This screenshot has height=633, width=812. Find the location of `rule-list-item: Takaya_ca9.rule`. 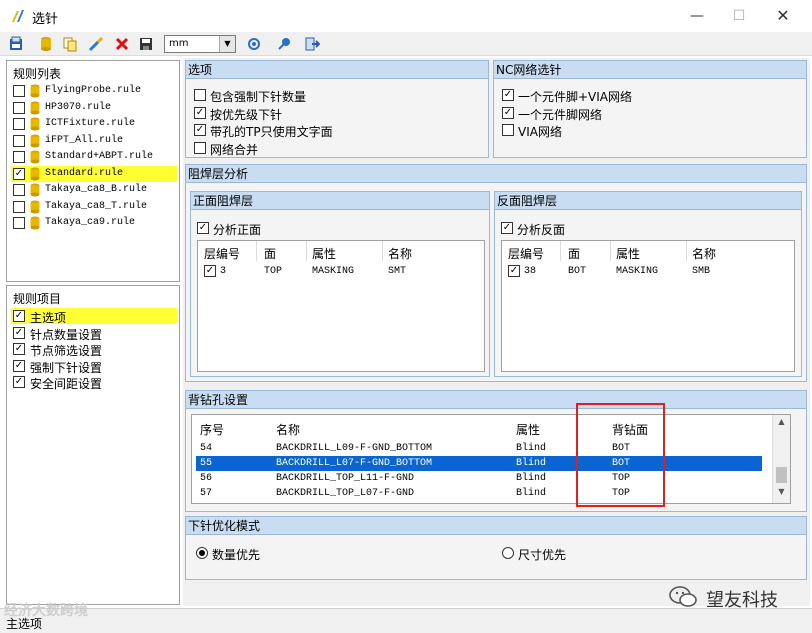

rule-list-item: Takaya_ca9.rule is located at coordinates (94, 223).